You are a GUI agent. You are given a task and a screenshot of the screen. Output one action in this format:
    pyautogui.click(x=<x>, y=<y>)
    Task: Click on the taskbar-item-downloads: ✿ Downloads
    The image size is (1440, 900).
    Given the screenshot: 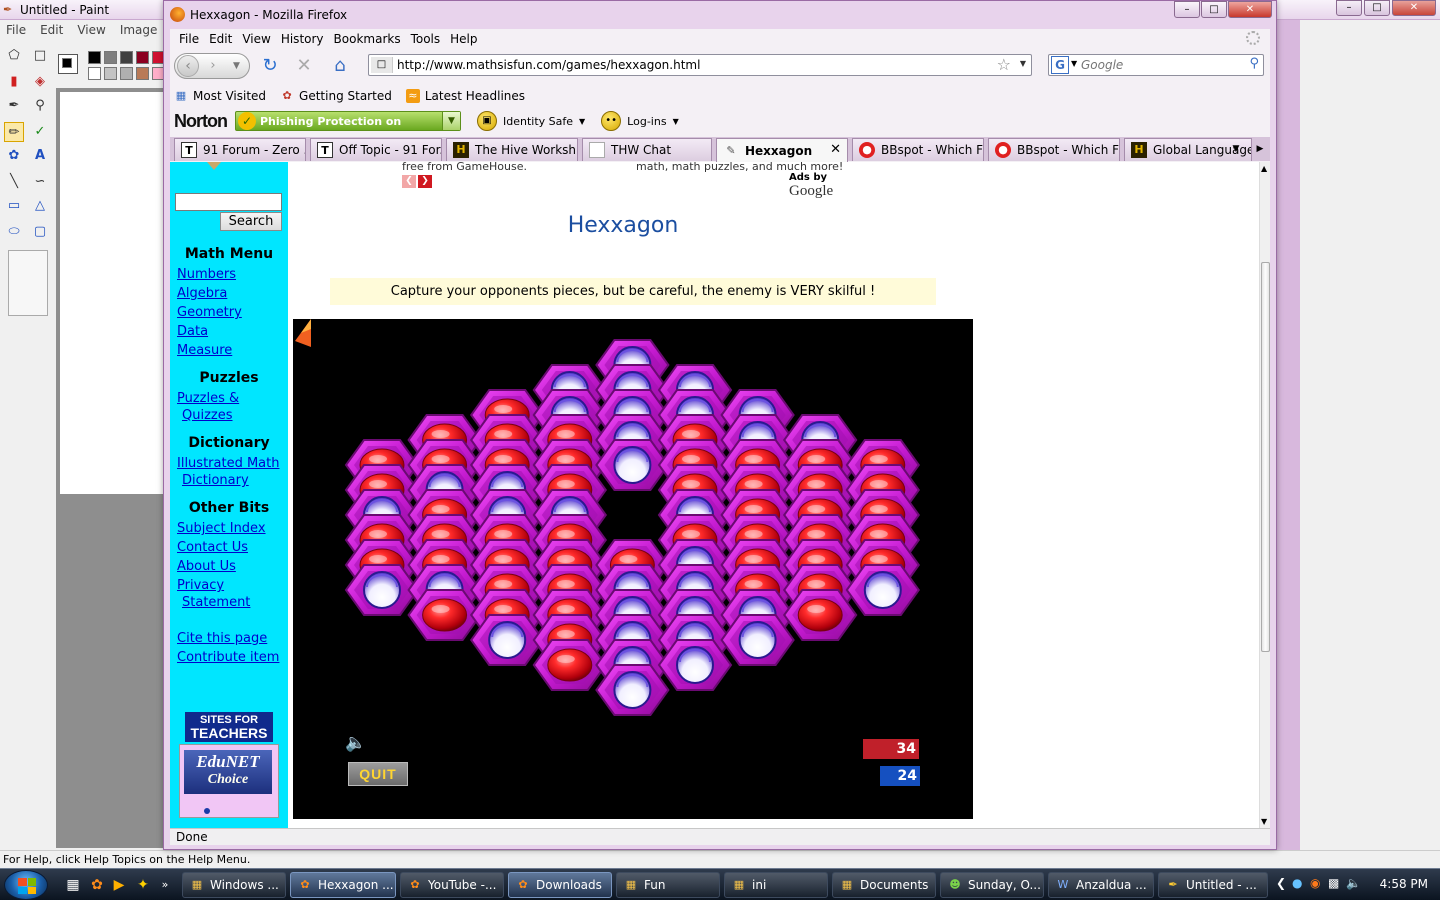 What is the action you would take?
    pyautogui.click(x=560, y=885)
    